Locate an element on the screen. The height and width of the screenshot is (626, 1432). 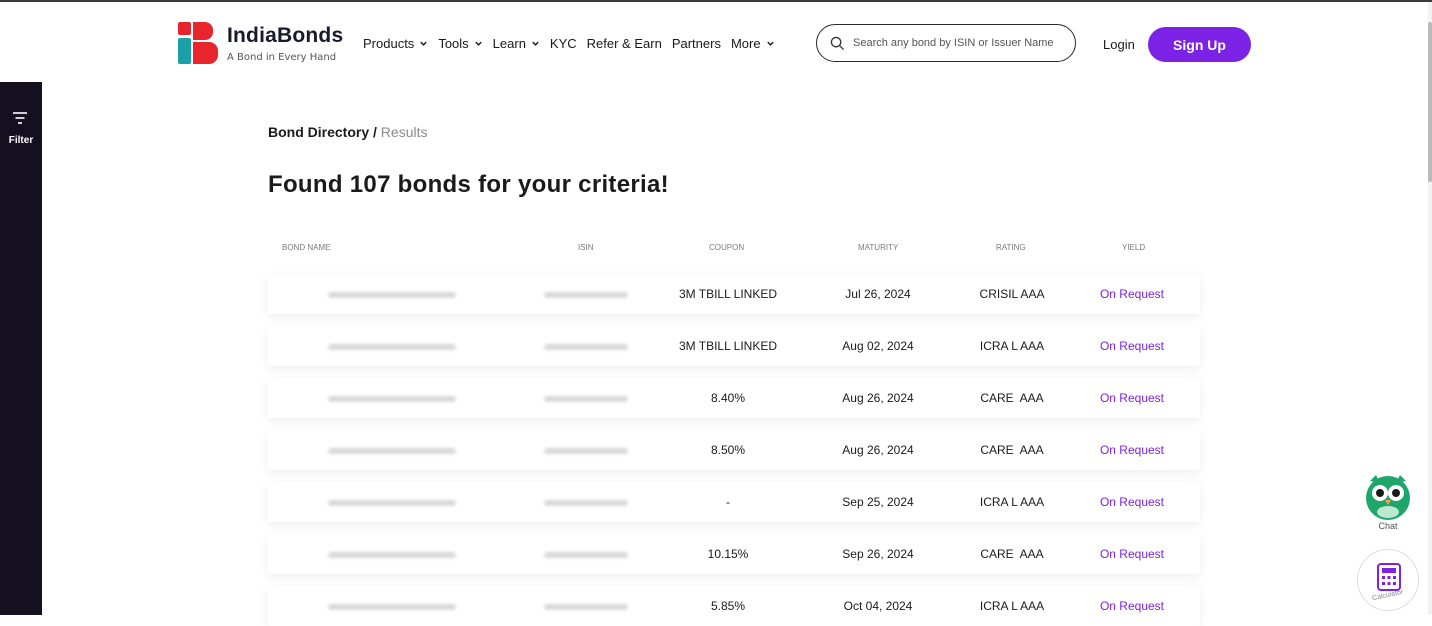
chat-label: Chat is located at coordinates (1388, 526).